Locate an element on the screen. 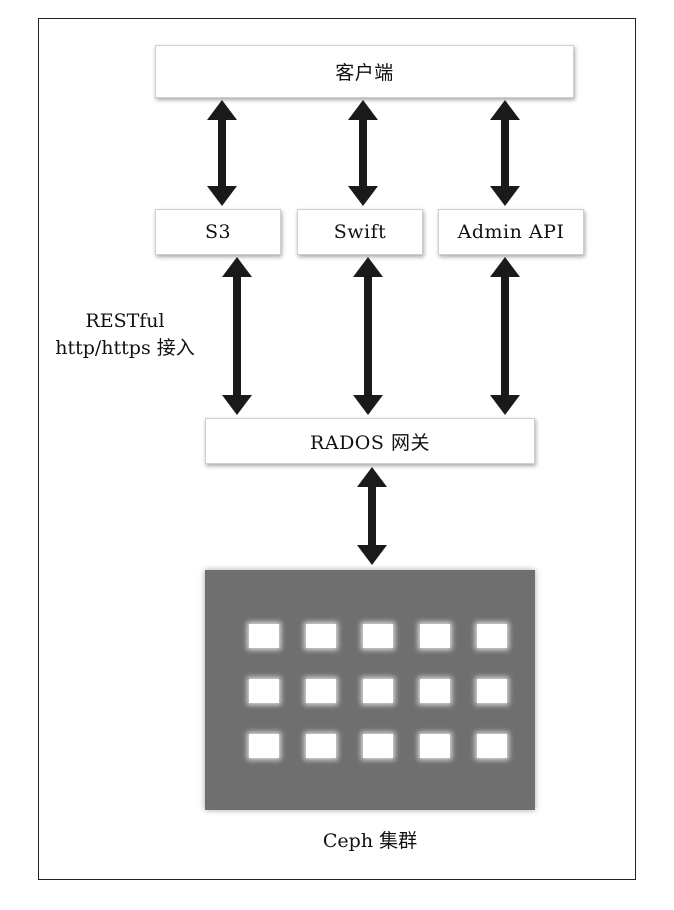 The image size is (674, 910). arrow-admin-rados is located at coordinates (505, 336).